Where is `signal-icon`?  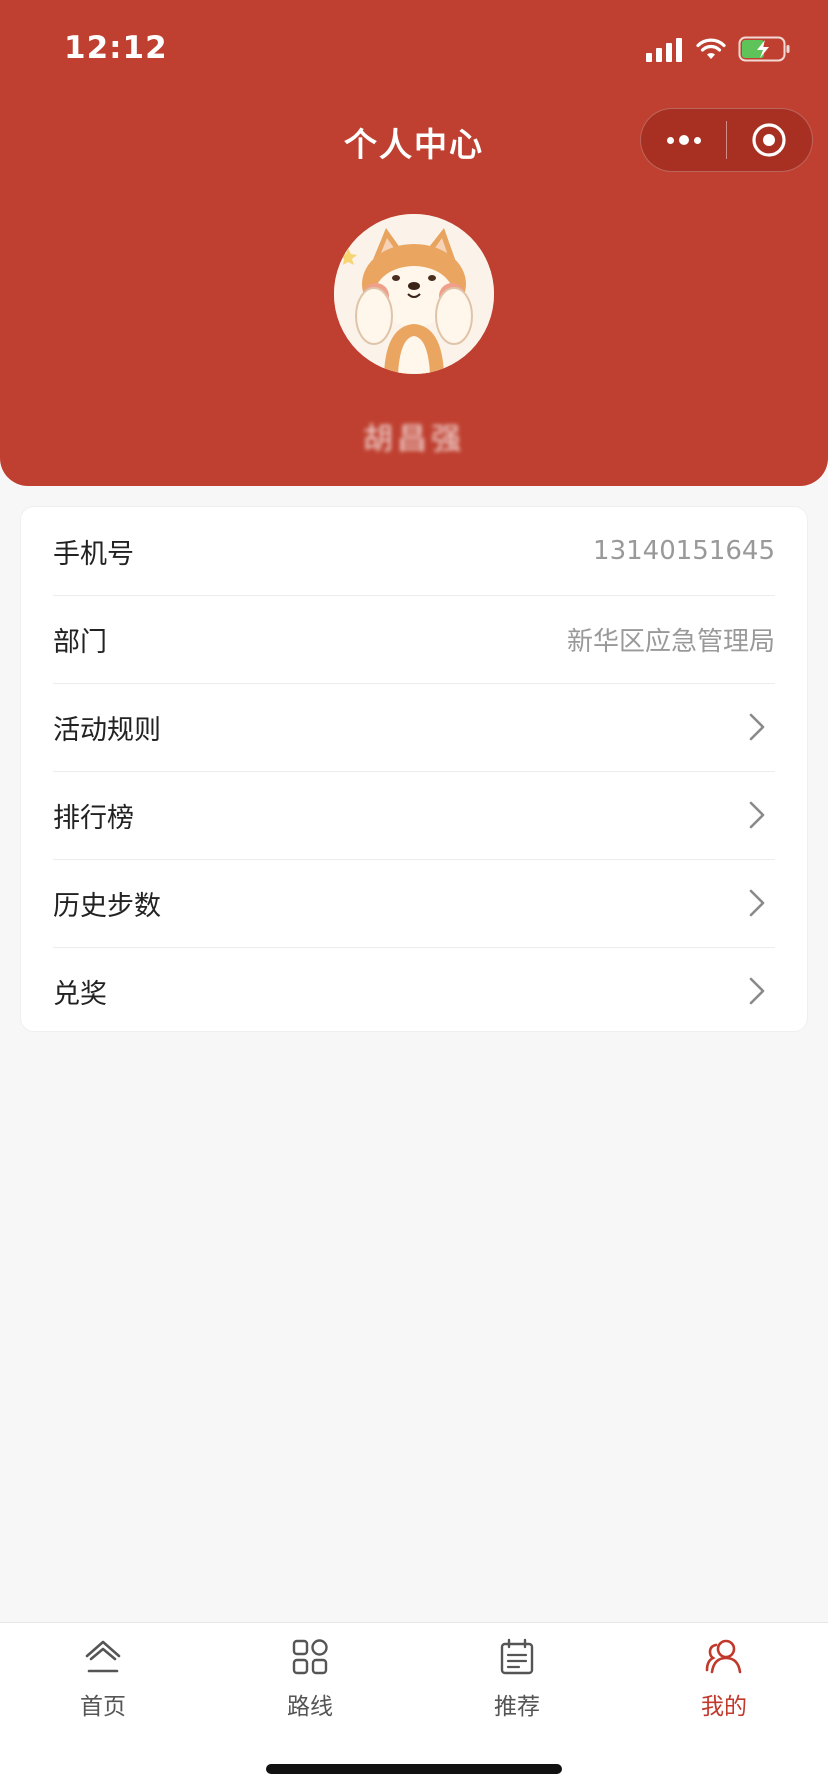 signal-icon is located at coordinates (664, 49).